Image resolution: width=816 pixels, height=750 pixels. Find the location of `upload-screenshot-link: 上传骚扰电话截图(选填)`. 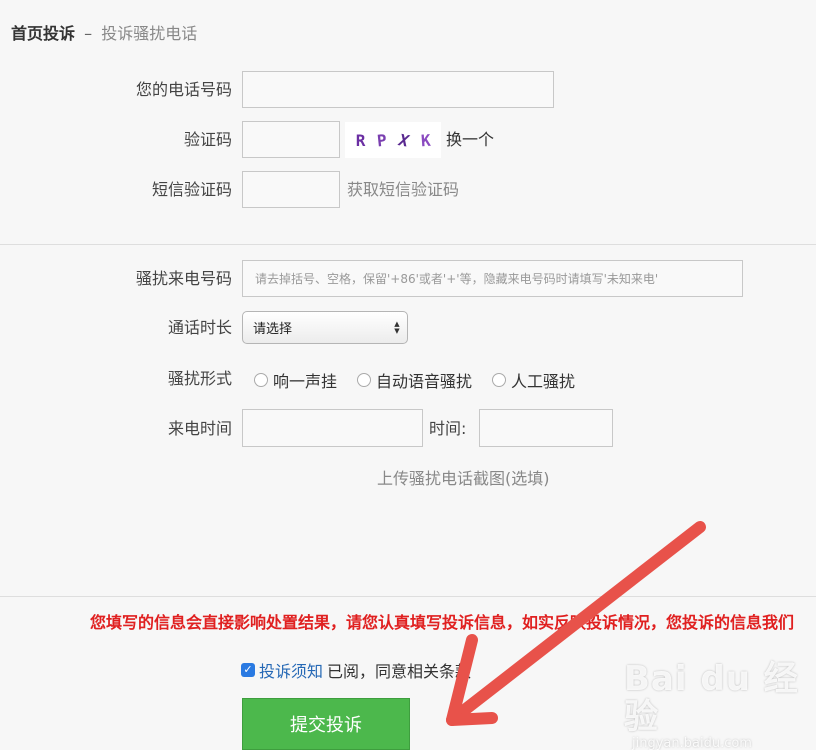

upload-screenshot-link: 上传骚扰电话截图(选填) is located at coordinates (463, 479).